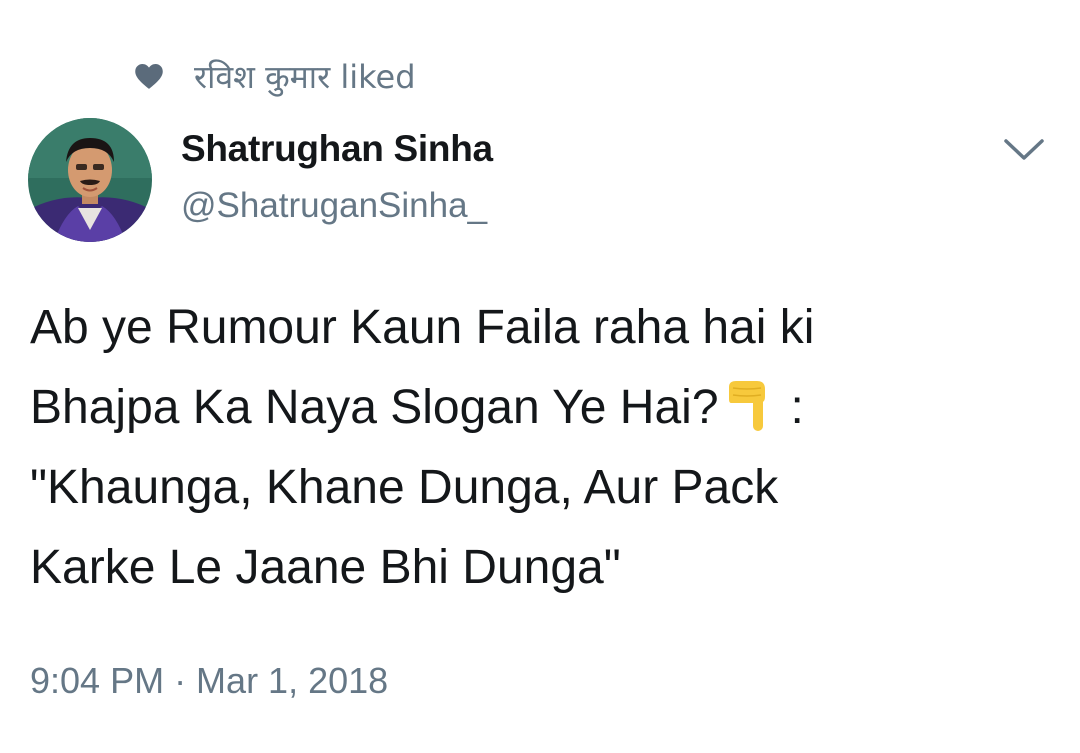  Describe the element at coordinates (337, 149) in the screenshot. I see `author-display-name: Shatrughan Sinha` at that location.